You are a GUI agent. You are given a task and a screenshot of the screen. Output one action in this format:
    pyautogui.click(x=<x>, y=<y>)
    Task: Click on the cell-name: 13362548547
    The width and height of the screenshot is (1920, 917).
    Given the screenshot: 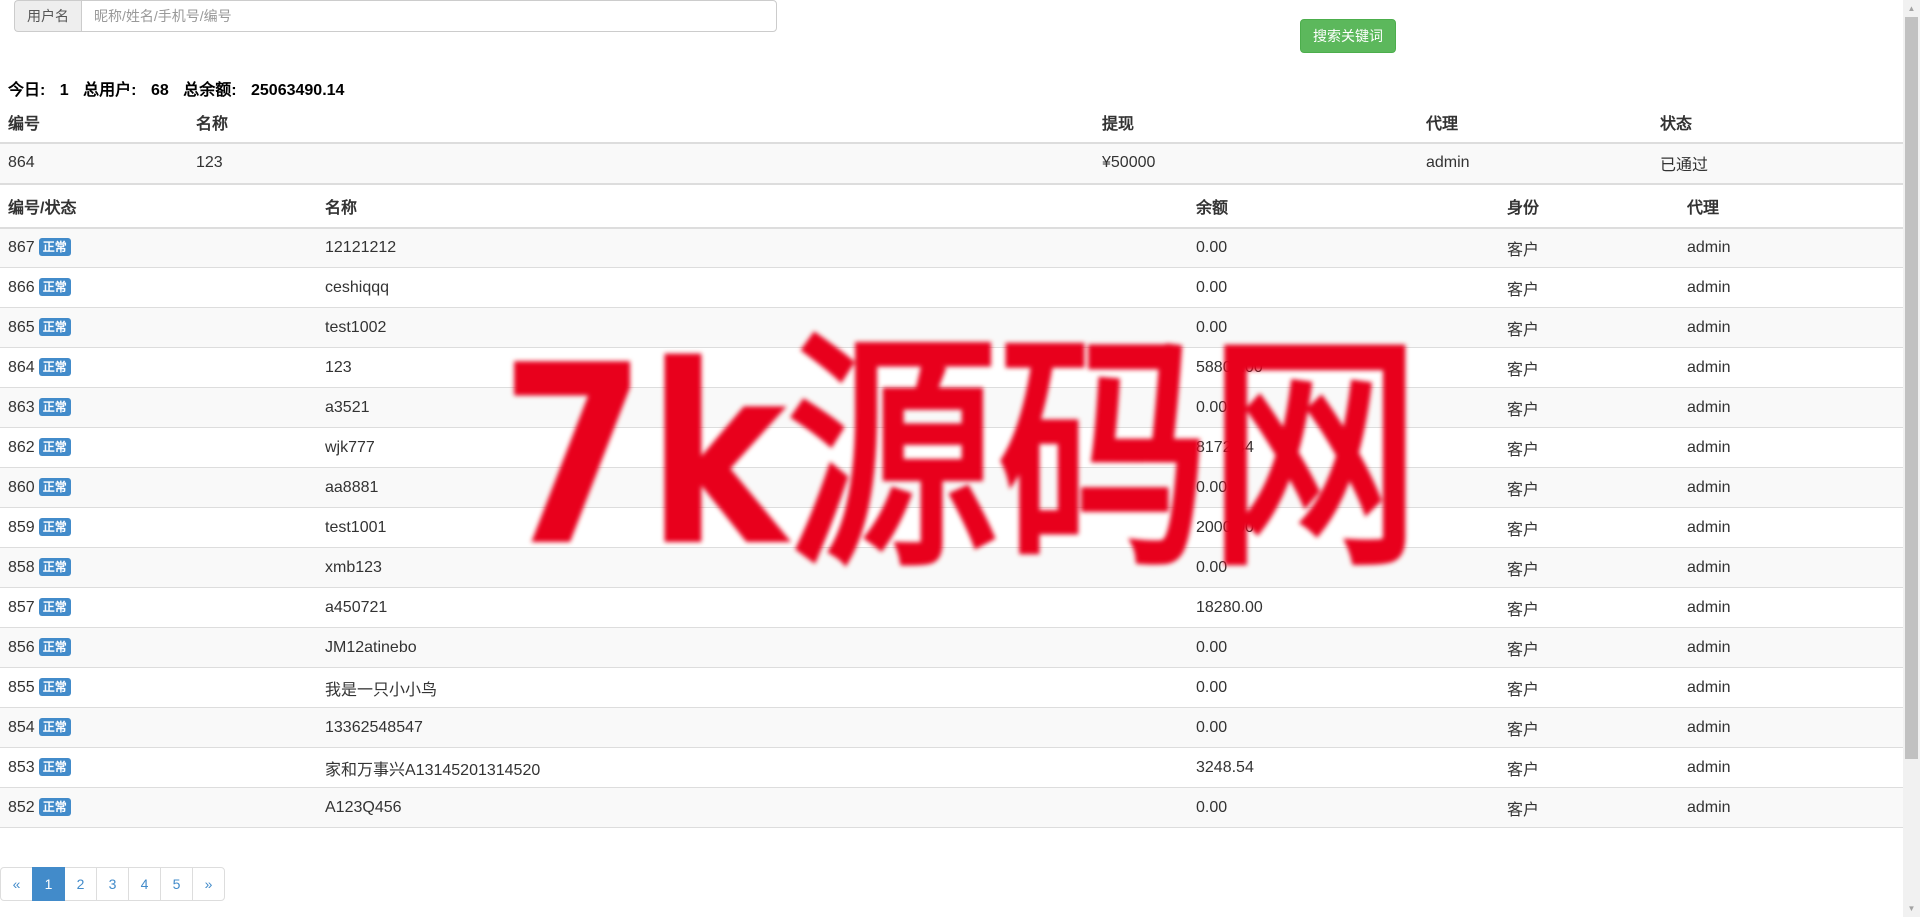 What is the action you would take?
    pyautogui.click(x=752, y=727)
    